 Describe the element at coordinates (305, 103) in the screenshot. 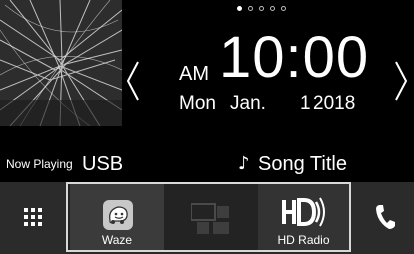

I see `date-day: 1` at that location.